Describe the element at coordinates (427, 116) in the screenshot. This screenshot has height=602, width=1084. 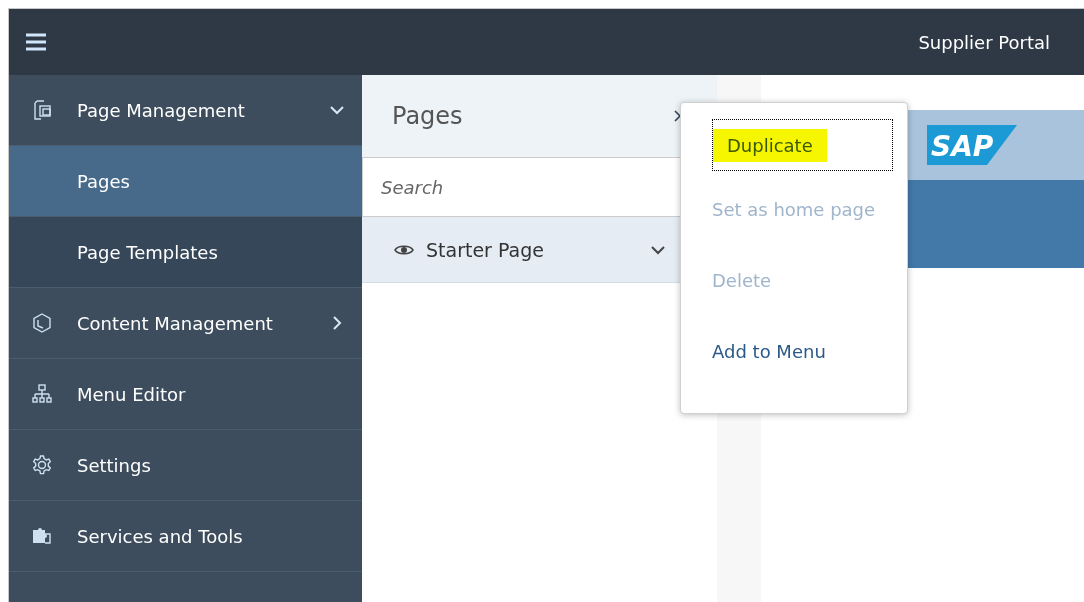
I see `panel-title: Pages` at that location.